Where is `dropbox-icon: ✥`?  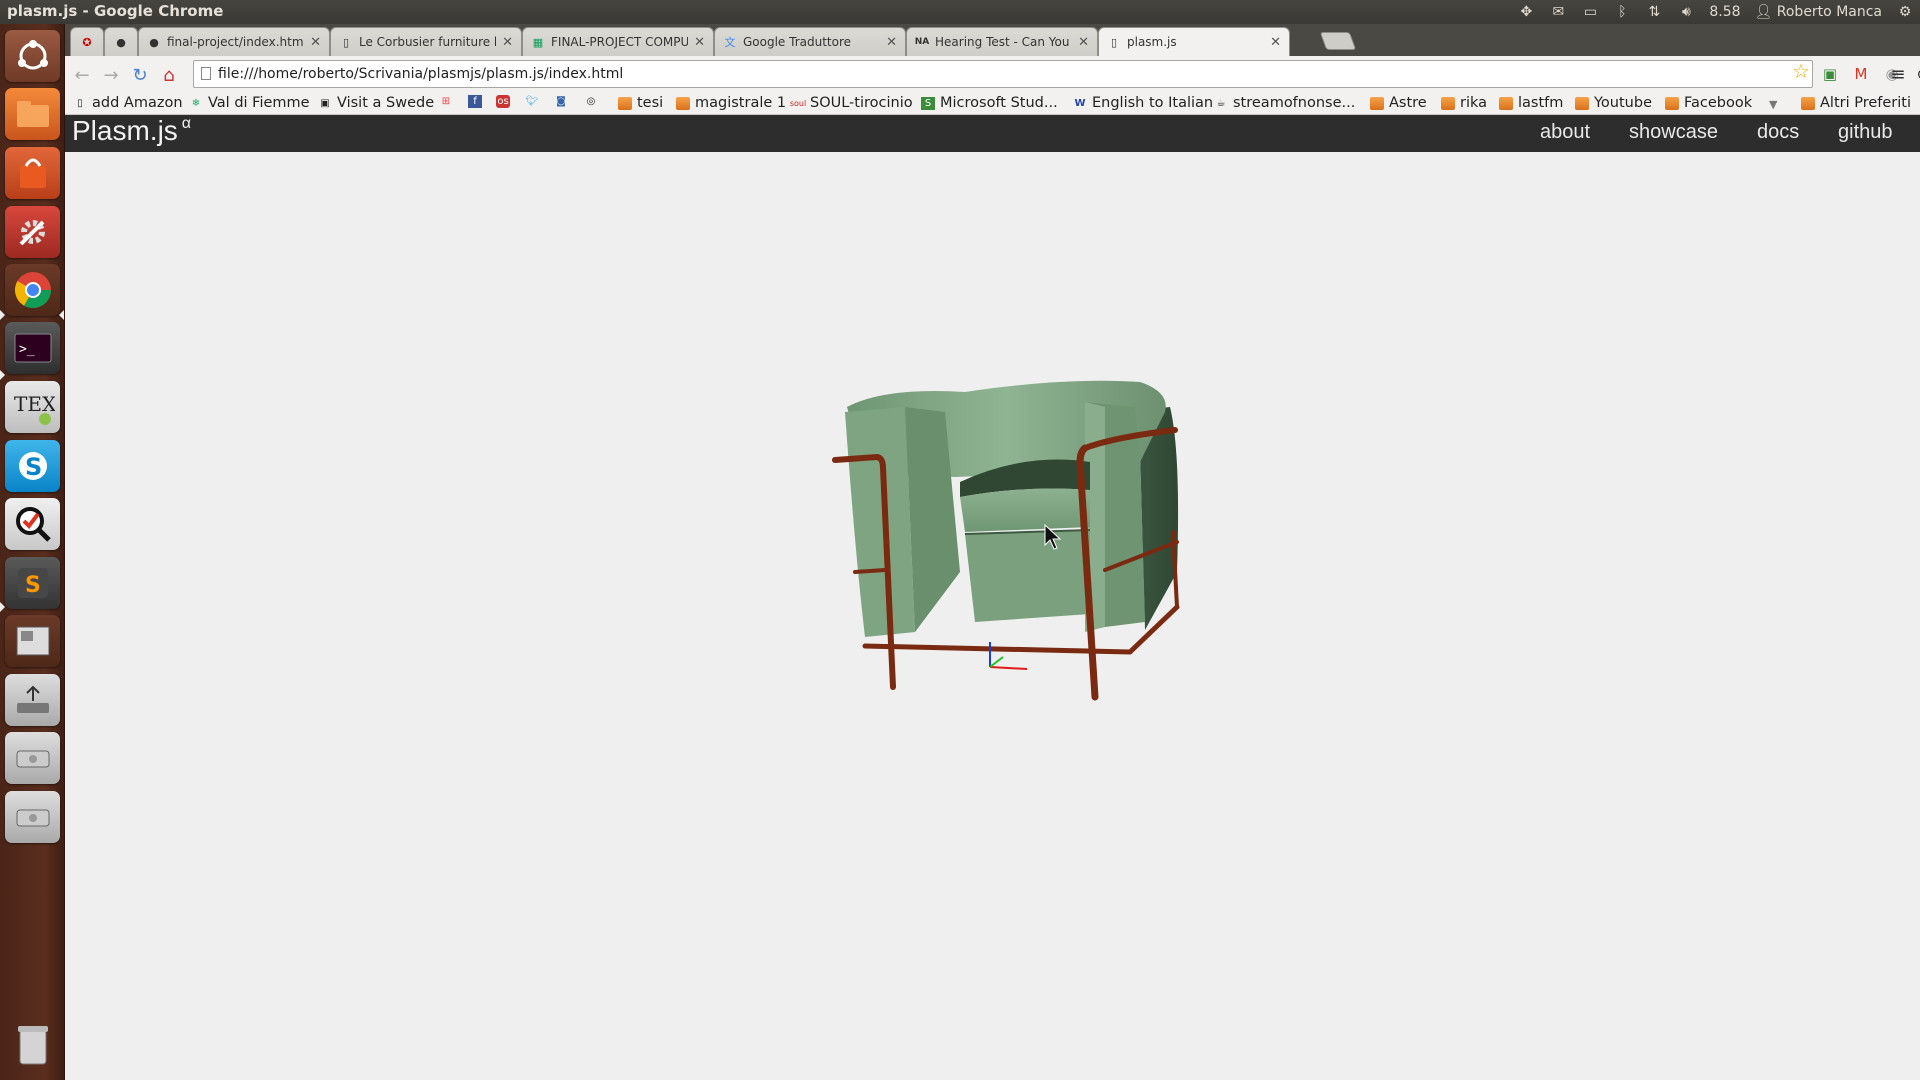 dropbox-icon: ✥ is located at coordinates (1526, 12).